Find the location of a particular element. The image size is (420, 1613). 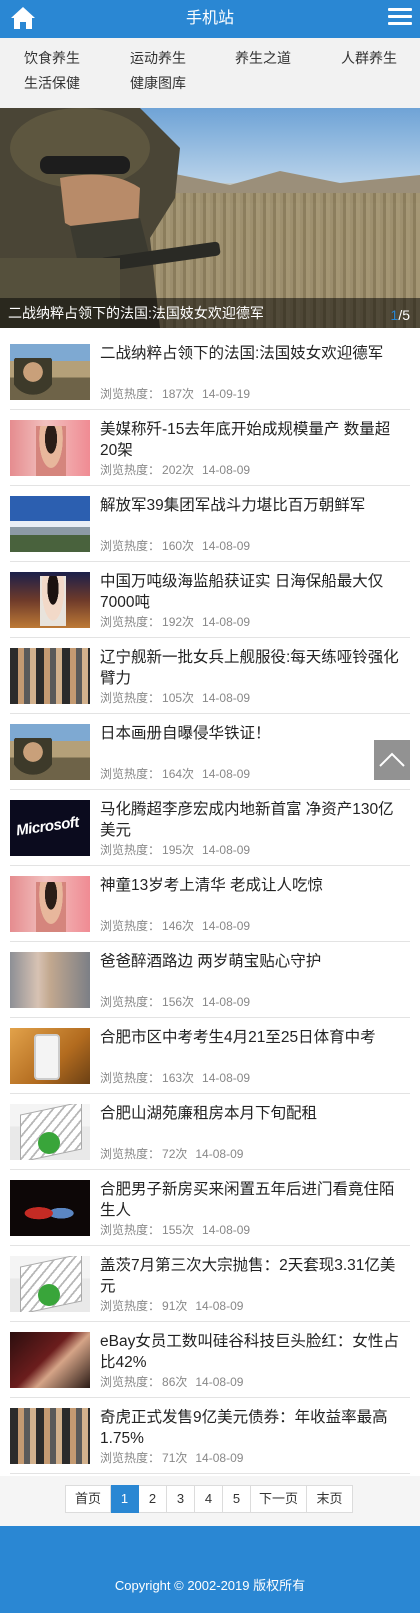

news-title: 解放军39集团军战斗力堪比百万朝鲜军 is located at coordinates (253, 505).